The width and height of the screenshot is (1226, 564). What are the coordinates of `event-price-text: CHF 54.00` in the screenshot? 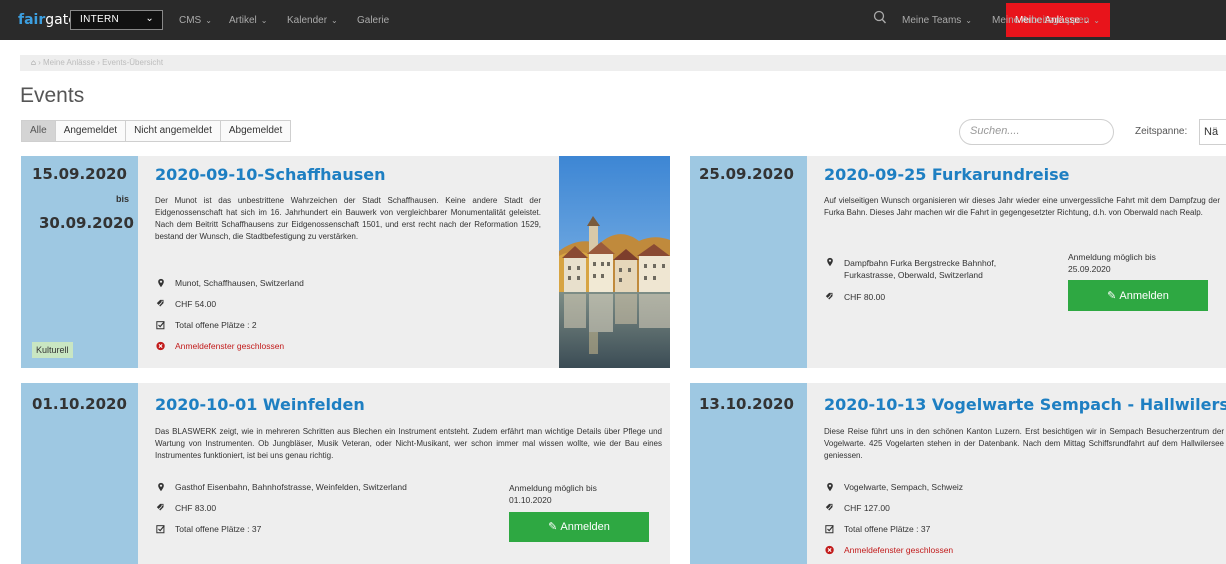 It's located at (196, 304).